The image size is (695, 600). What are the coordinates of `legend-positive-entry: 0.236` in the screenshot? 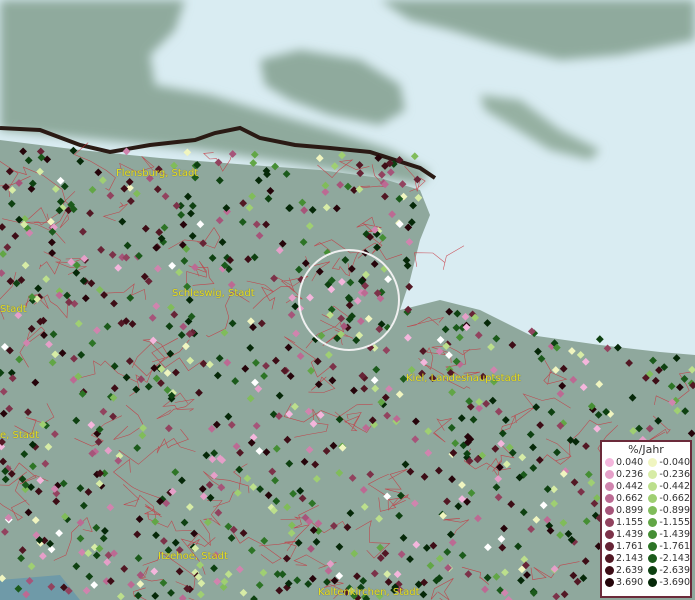 It's located at (623, 474).